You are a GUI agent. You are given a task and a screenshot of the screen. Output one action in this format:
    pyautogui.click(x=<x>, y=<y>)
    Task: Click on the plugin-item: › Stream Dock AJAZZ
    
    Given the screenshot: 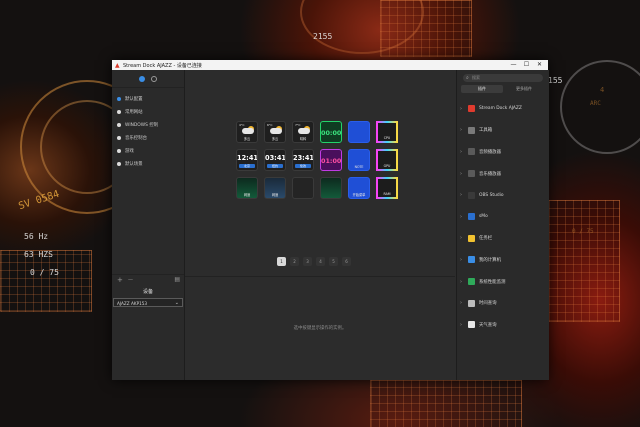 What is the action you would take?
    pyautogui.click(x=503, y=109)
    